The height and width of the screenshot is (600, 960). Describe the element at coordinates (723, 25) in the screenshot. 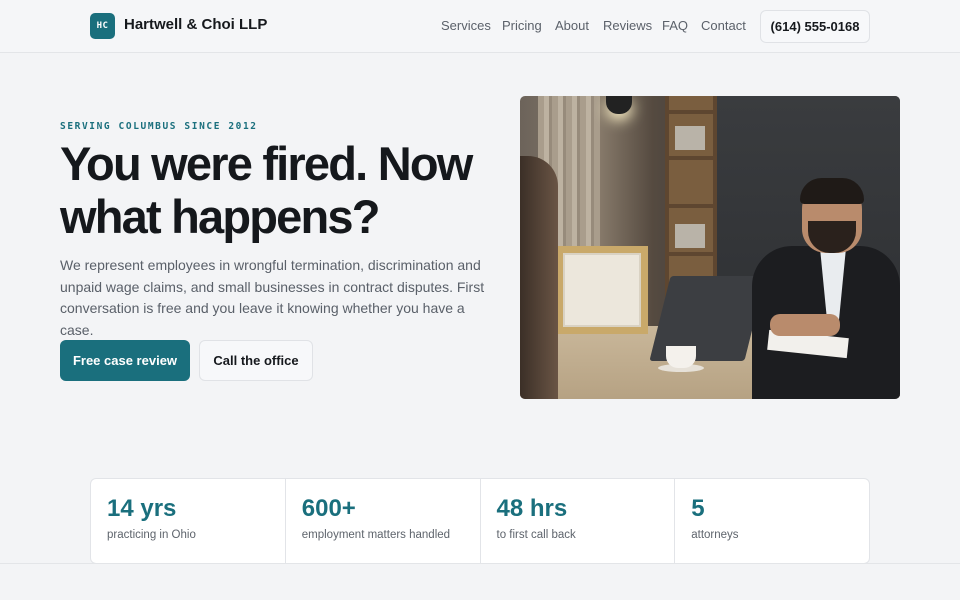

I see `nav-link-contact: Contact` at that location.